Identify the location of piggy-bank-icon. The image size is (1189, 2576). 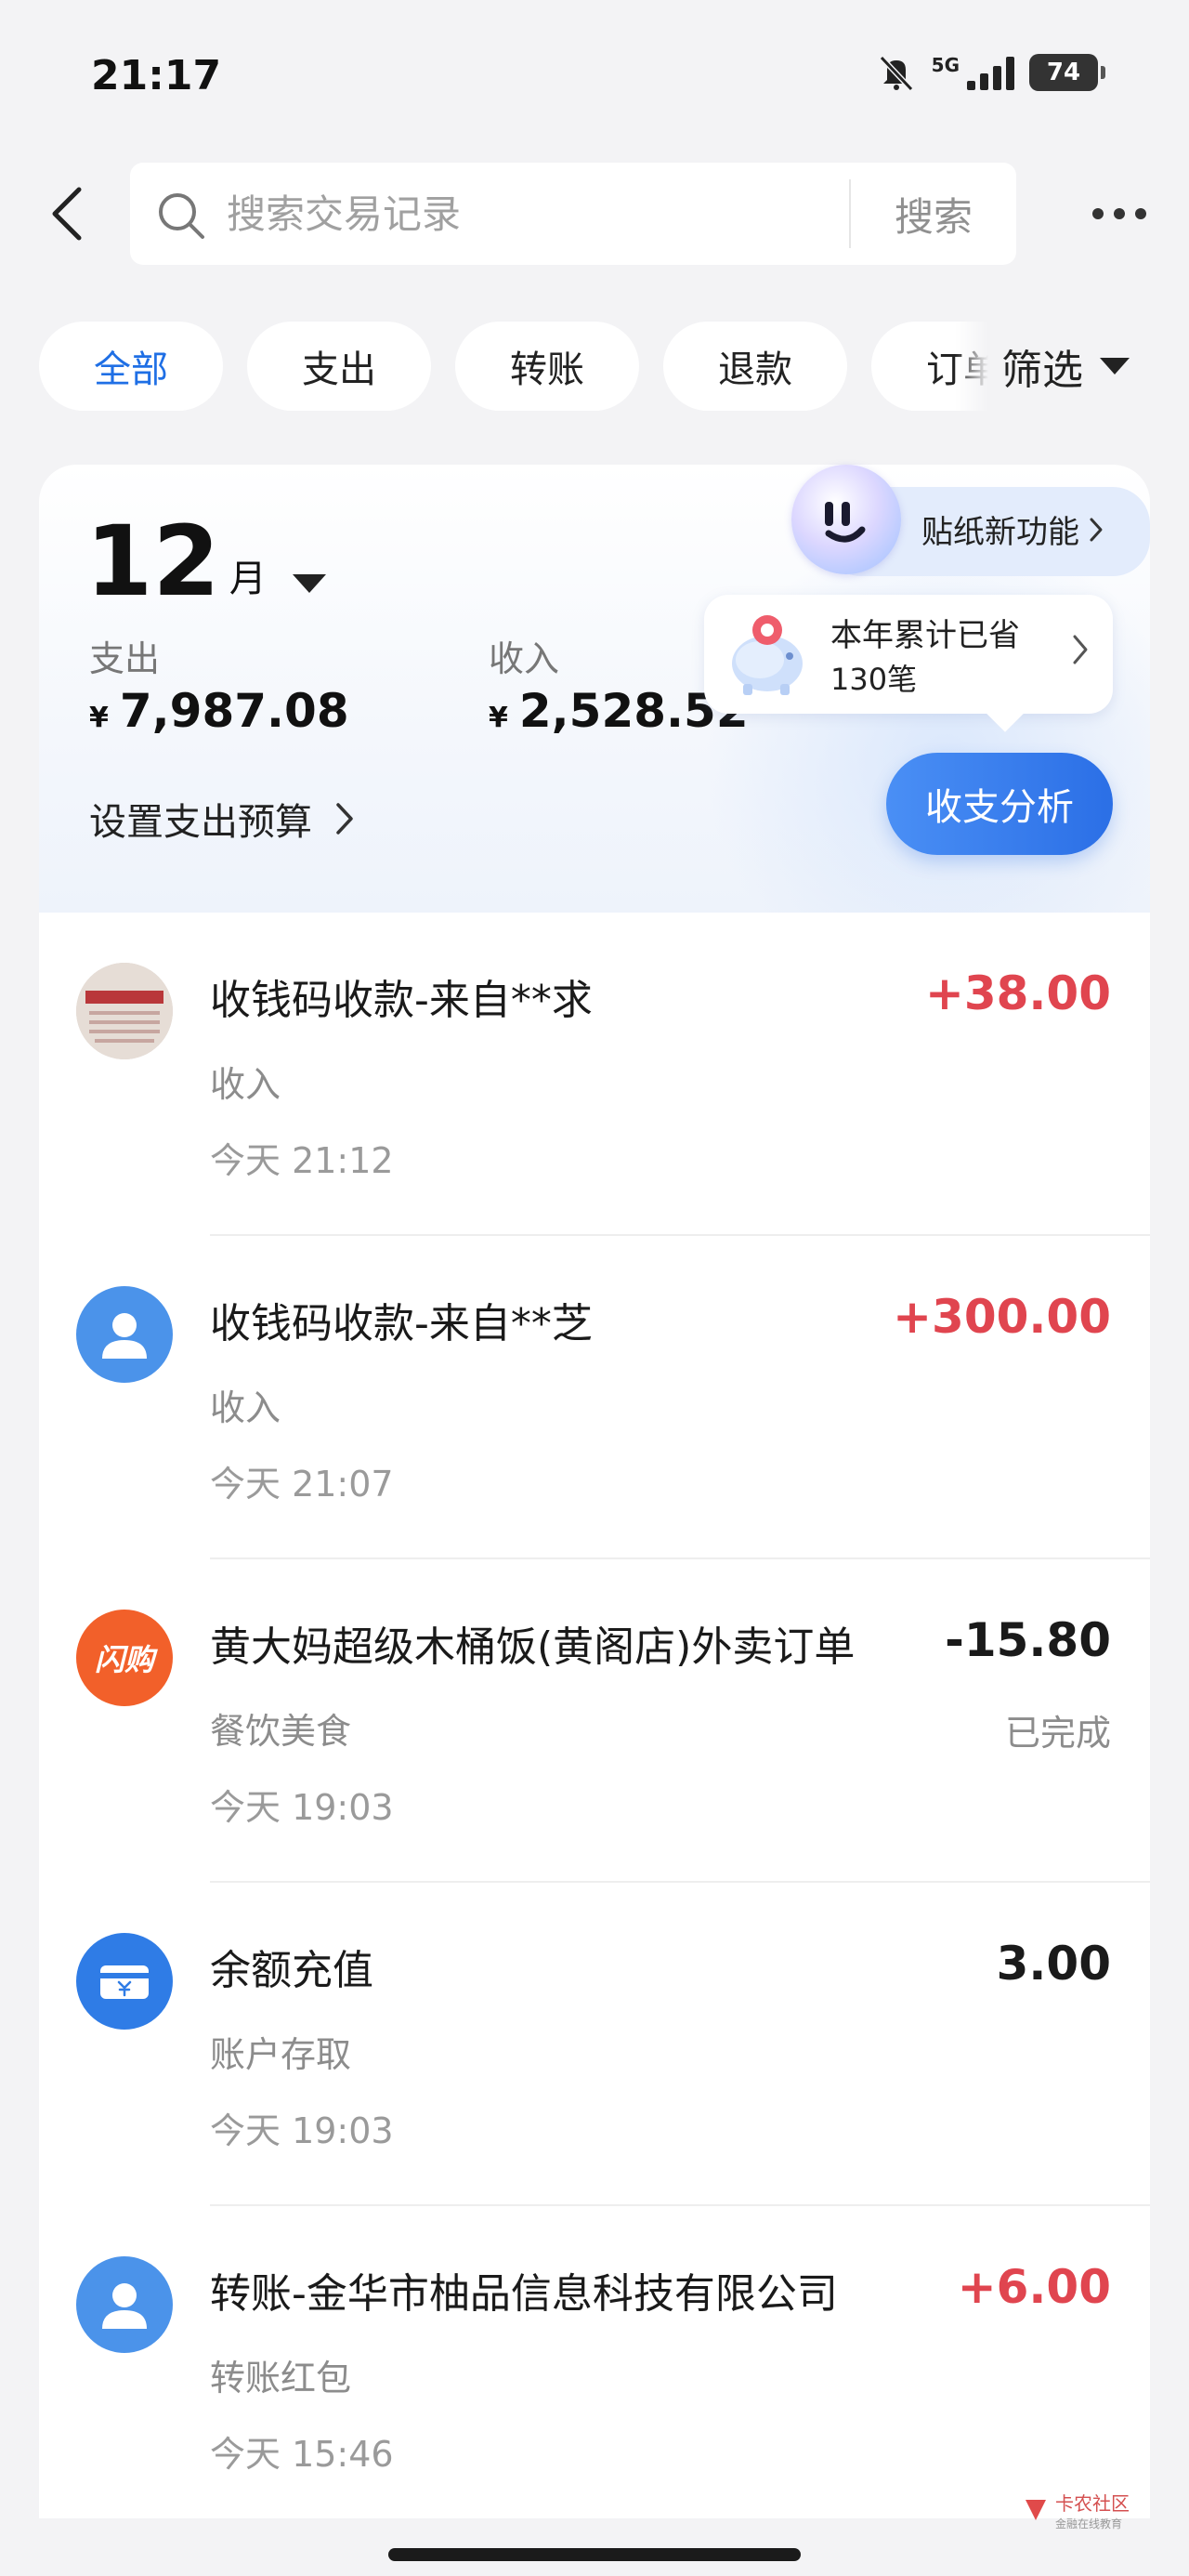
(767, 655).